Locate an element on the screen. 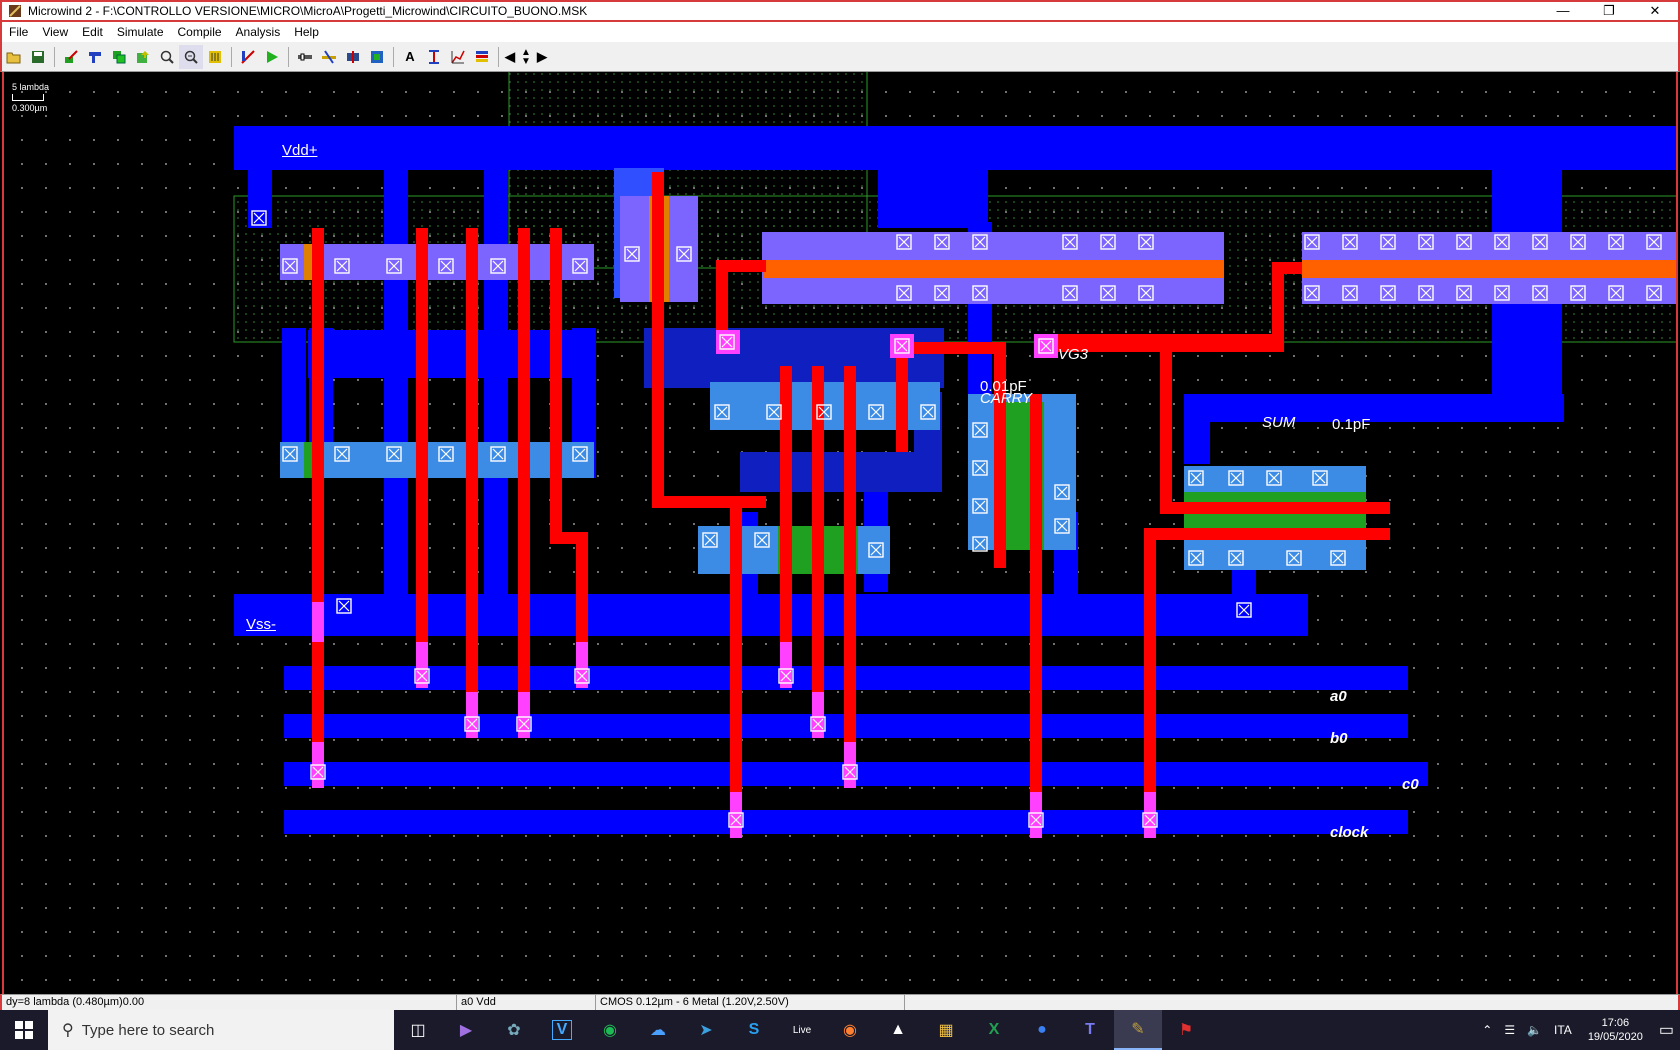  chevron-up-icon: ⌃ is located at coordinates (1487, 1030).